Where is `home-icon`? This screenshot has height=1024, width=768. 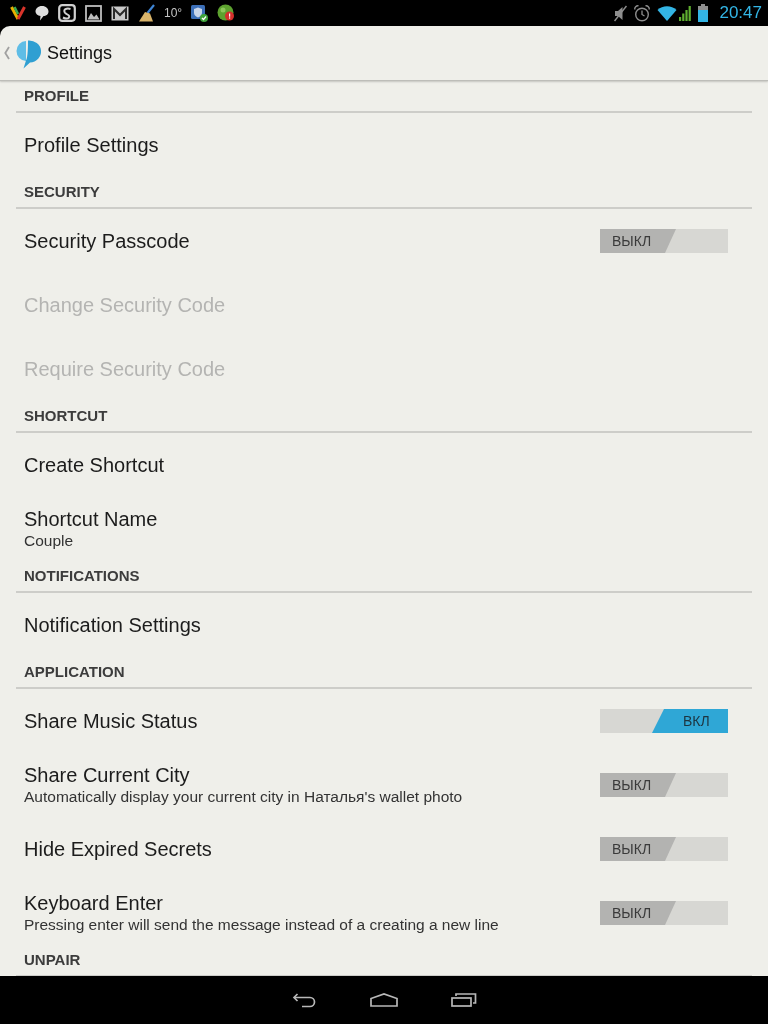
home-icon is located at coordinates (384, 1000).